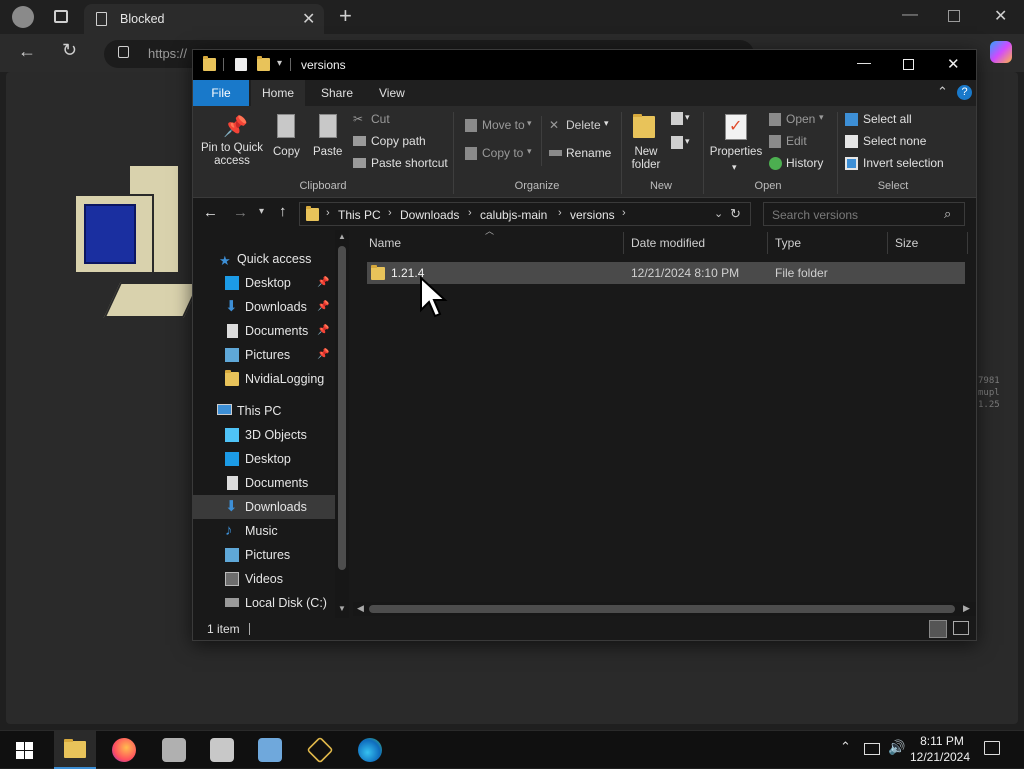 This screenshot has width=1024, height=769. What do you see at coordinates (263, 63) in the screenshot?
I see `new-folder-quick-icon` at bounding box center [263, 63].